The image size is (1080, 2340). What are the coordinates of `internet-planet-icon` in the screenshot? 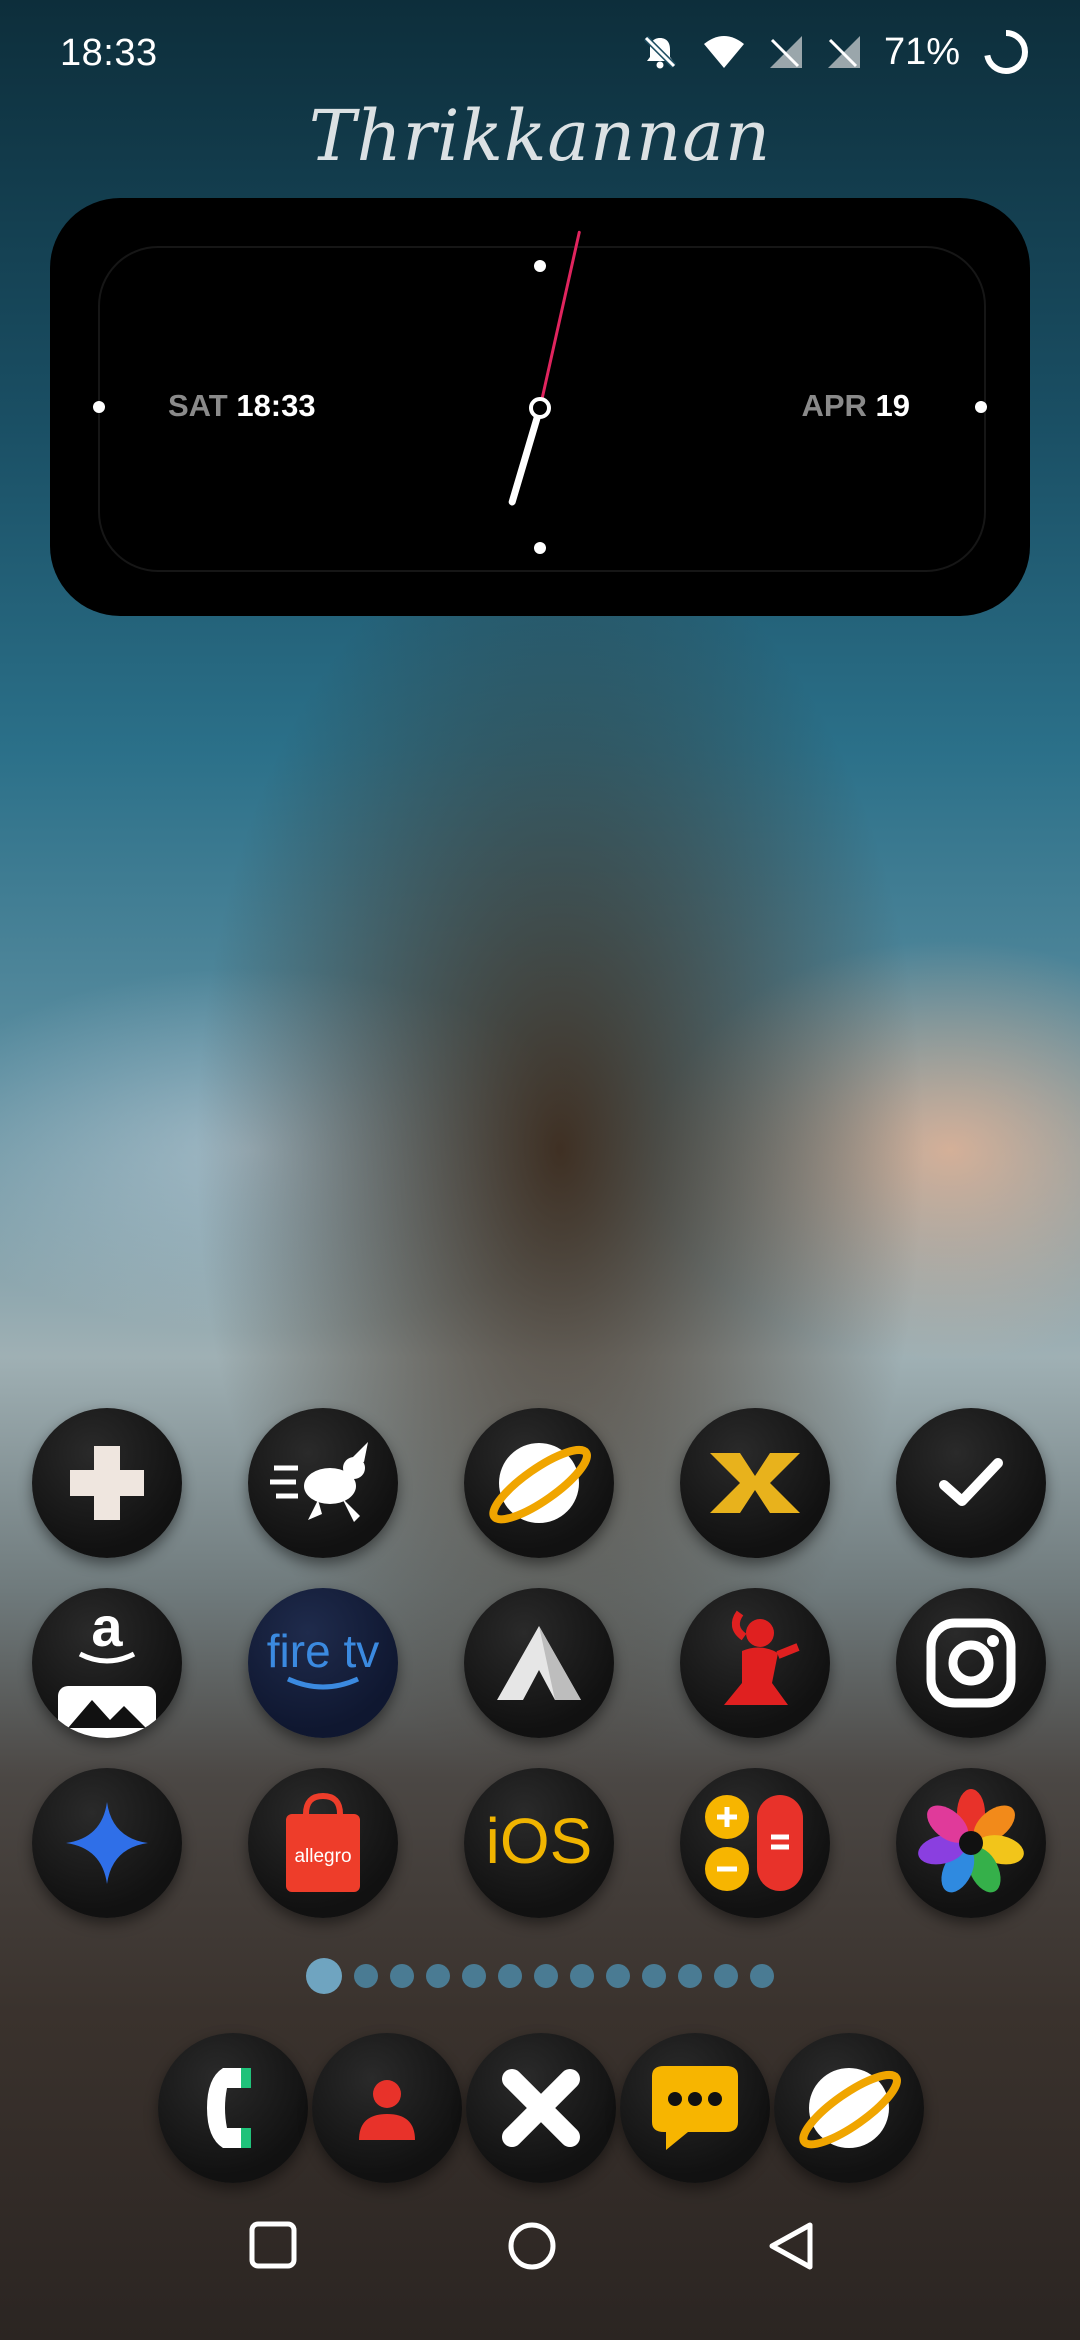 It's located at (849, 2108).